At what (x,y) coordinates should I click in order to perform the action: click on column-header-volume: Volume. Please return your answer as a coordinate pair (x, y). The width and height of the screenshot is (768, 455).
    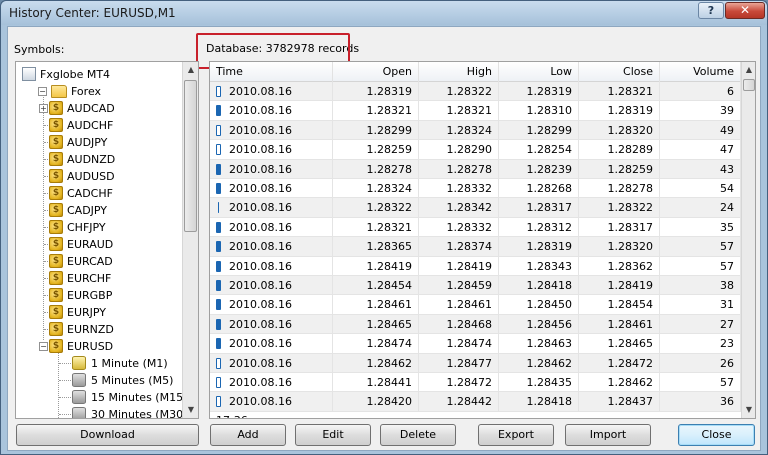
    Looking at the image, I should click on (700, 72).